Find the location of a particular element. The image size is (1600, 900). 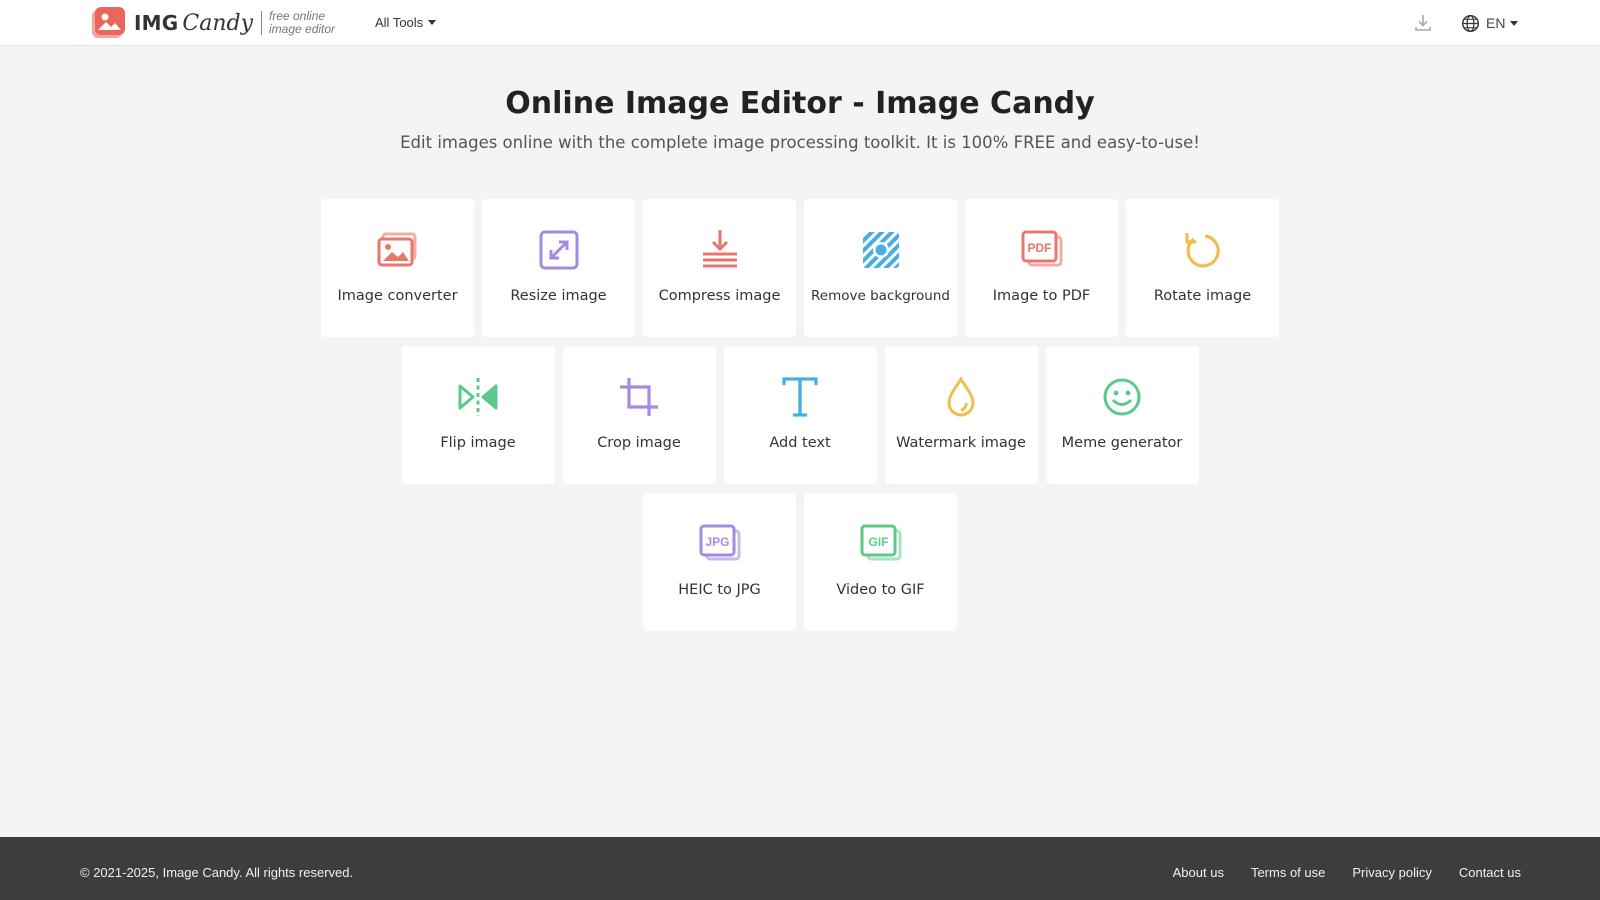

tool-label: Resize image is located at coordinates (558, 296).